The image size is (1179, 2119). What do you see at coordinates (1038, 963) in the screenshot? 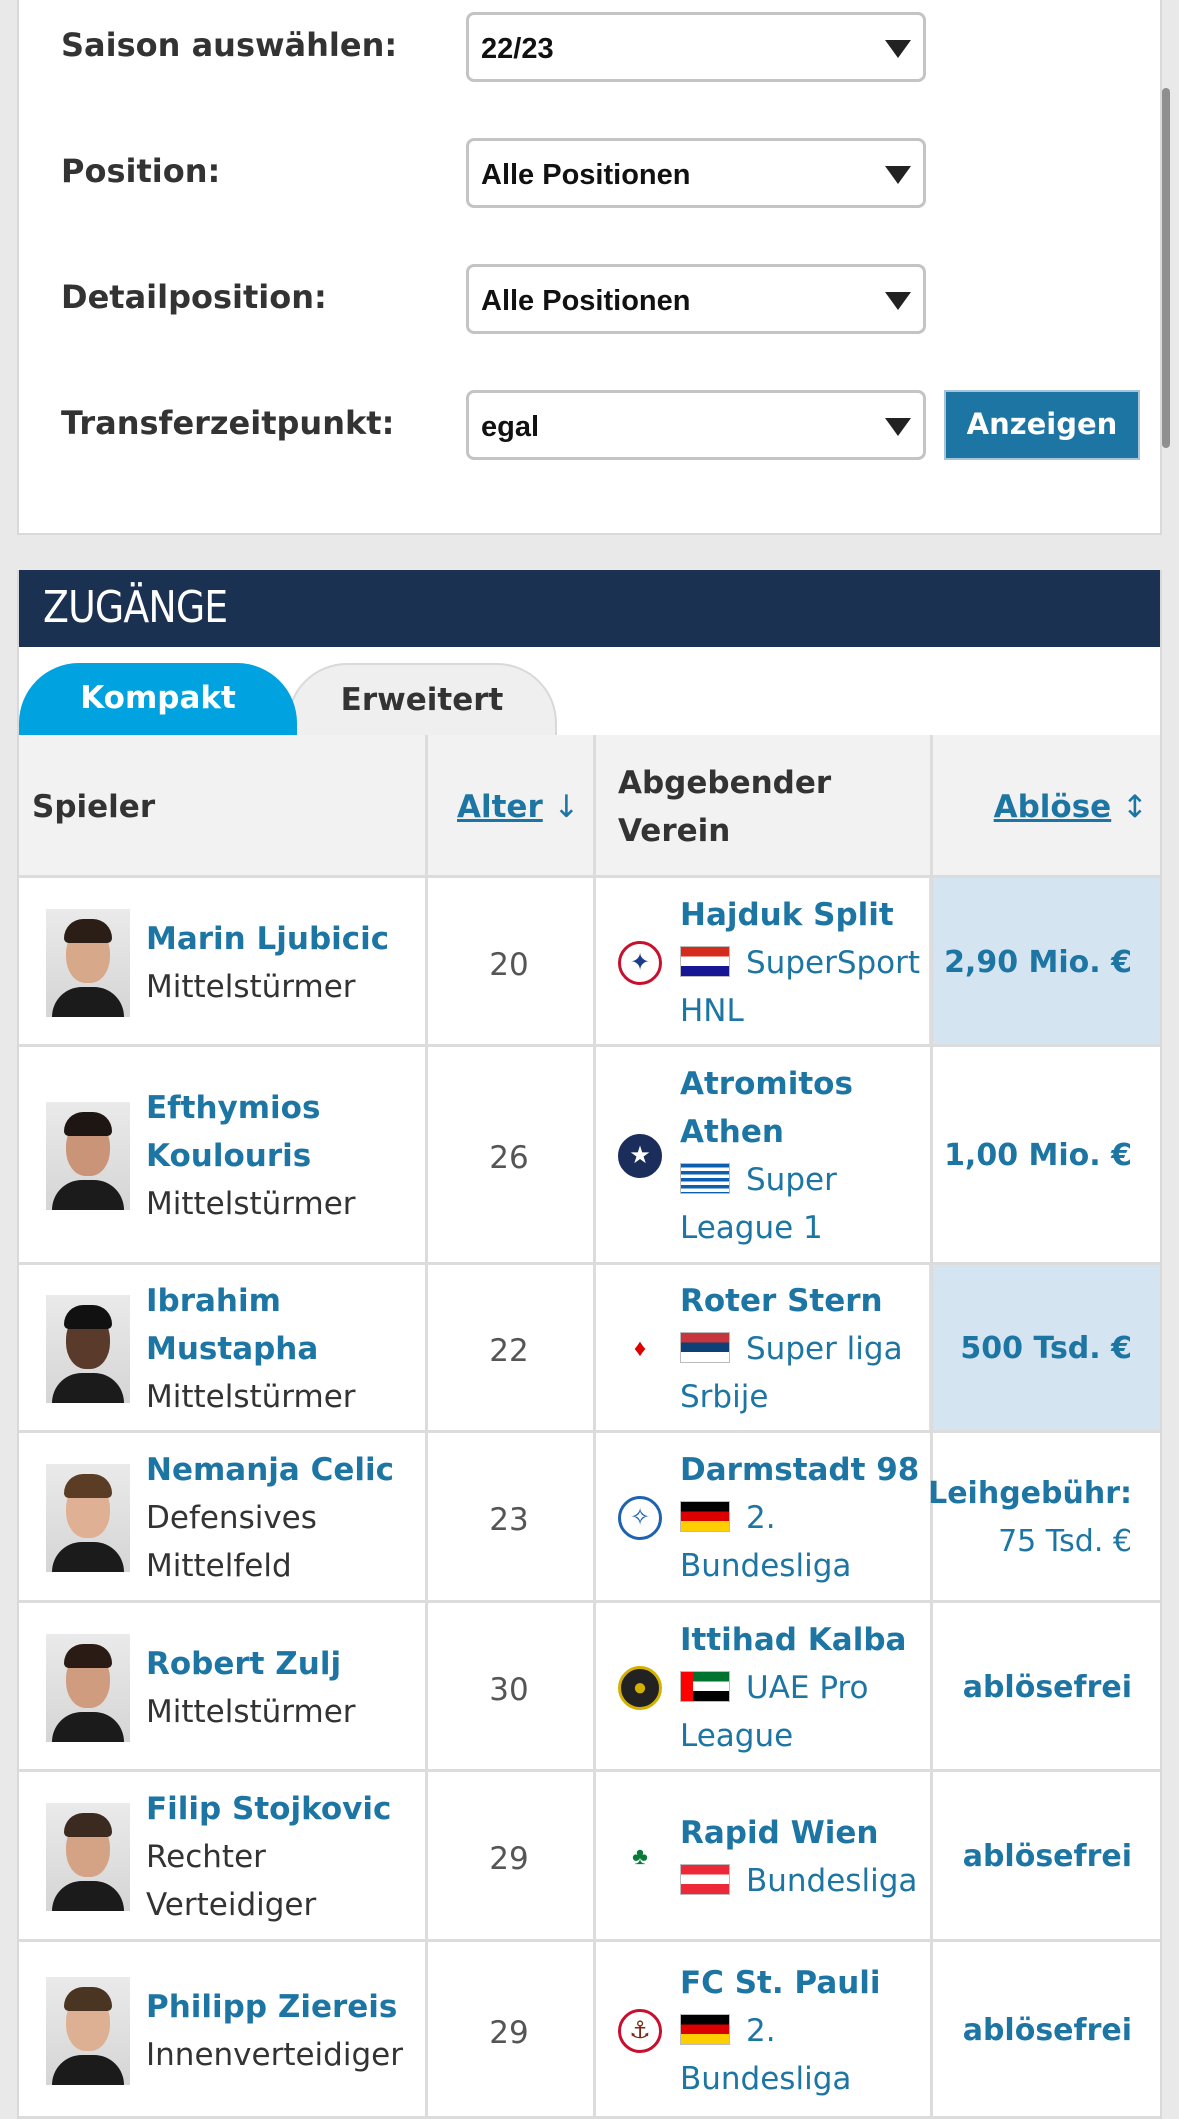
I see `transfer-fee-link: 2,90 Mio. €` at bounding box center [1038, 963].